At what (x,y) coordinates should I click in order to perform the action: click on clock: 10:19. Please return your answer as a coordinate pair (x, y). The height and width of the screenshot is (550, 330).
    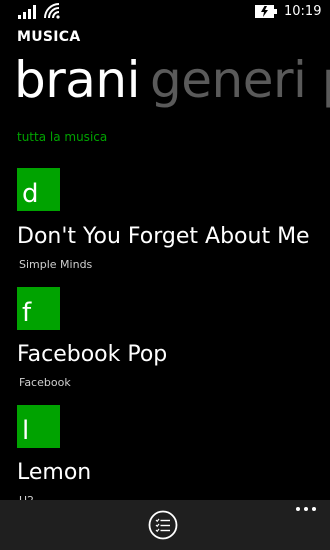
    Looking at the image, I should click on (303, 11).